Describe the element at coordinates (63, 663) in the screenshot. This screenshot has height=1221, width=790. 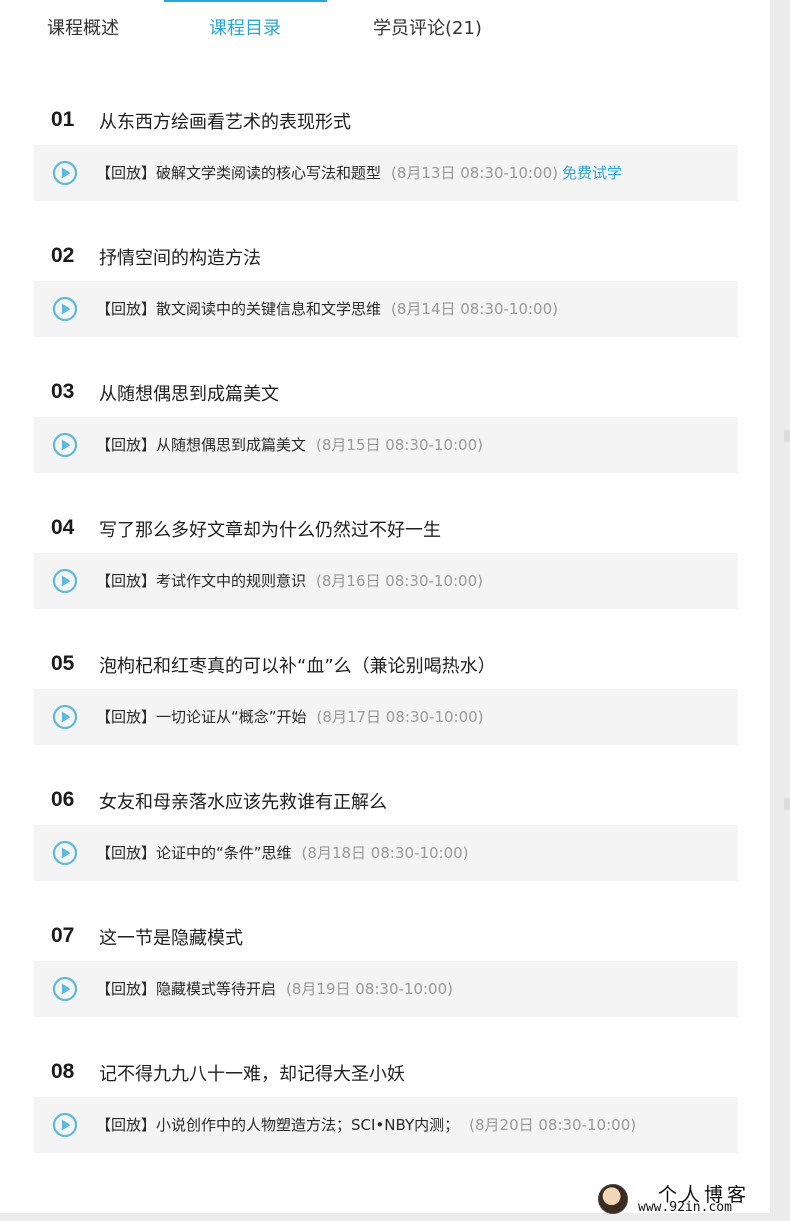
I see `lesson-number: 05` at that location.